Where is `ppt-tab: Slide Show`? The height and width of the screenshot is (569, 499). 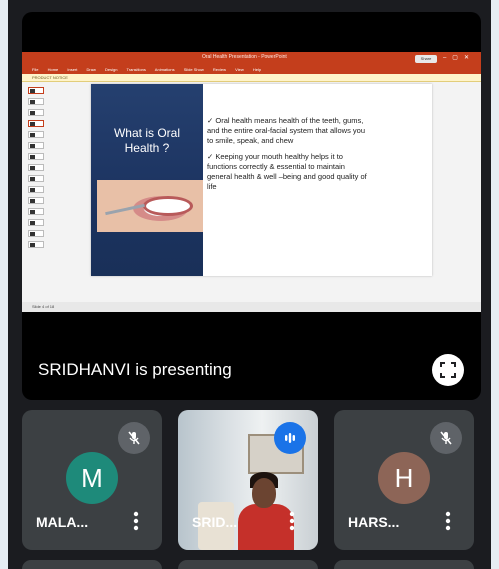
ppt-tab: Slide Show is located at coordinates (193, 69).